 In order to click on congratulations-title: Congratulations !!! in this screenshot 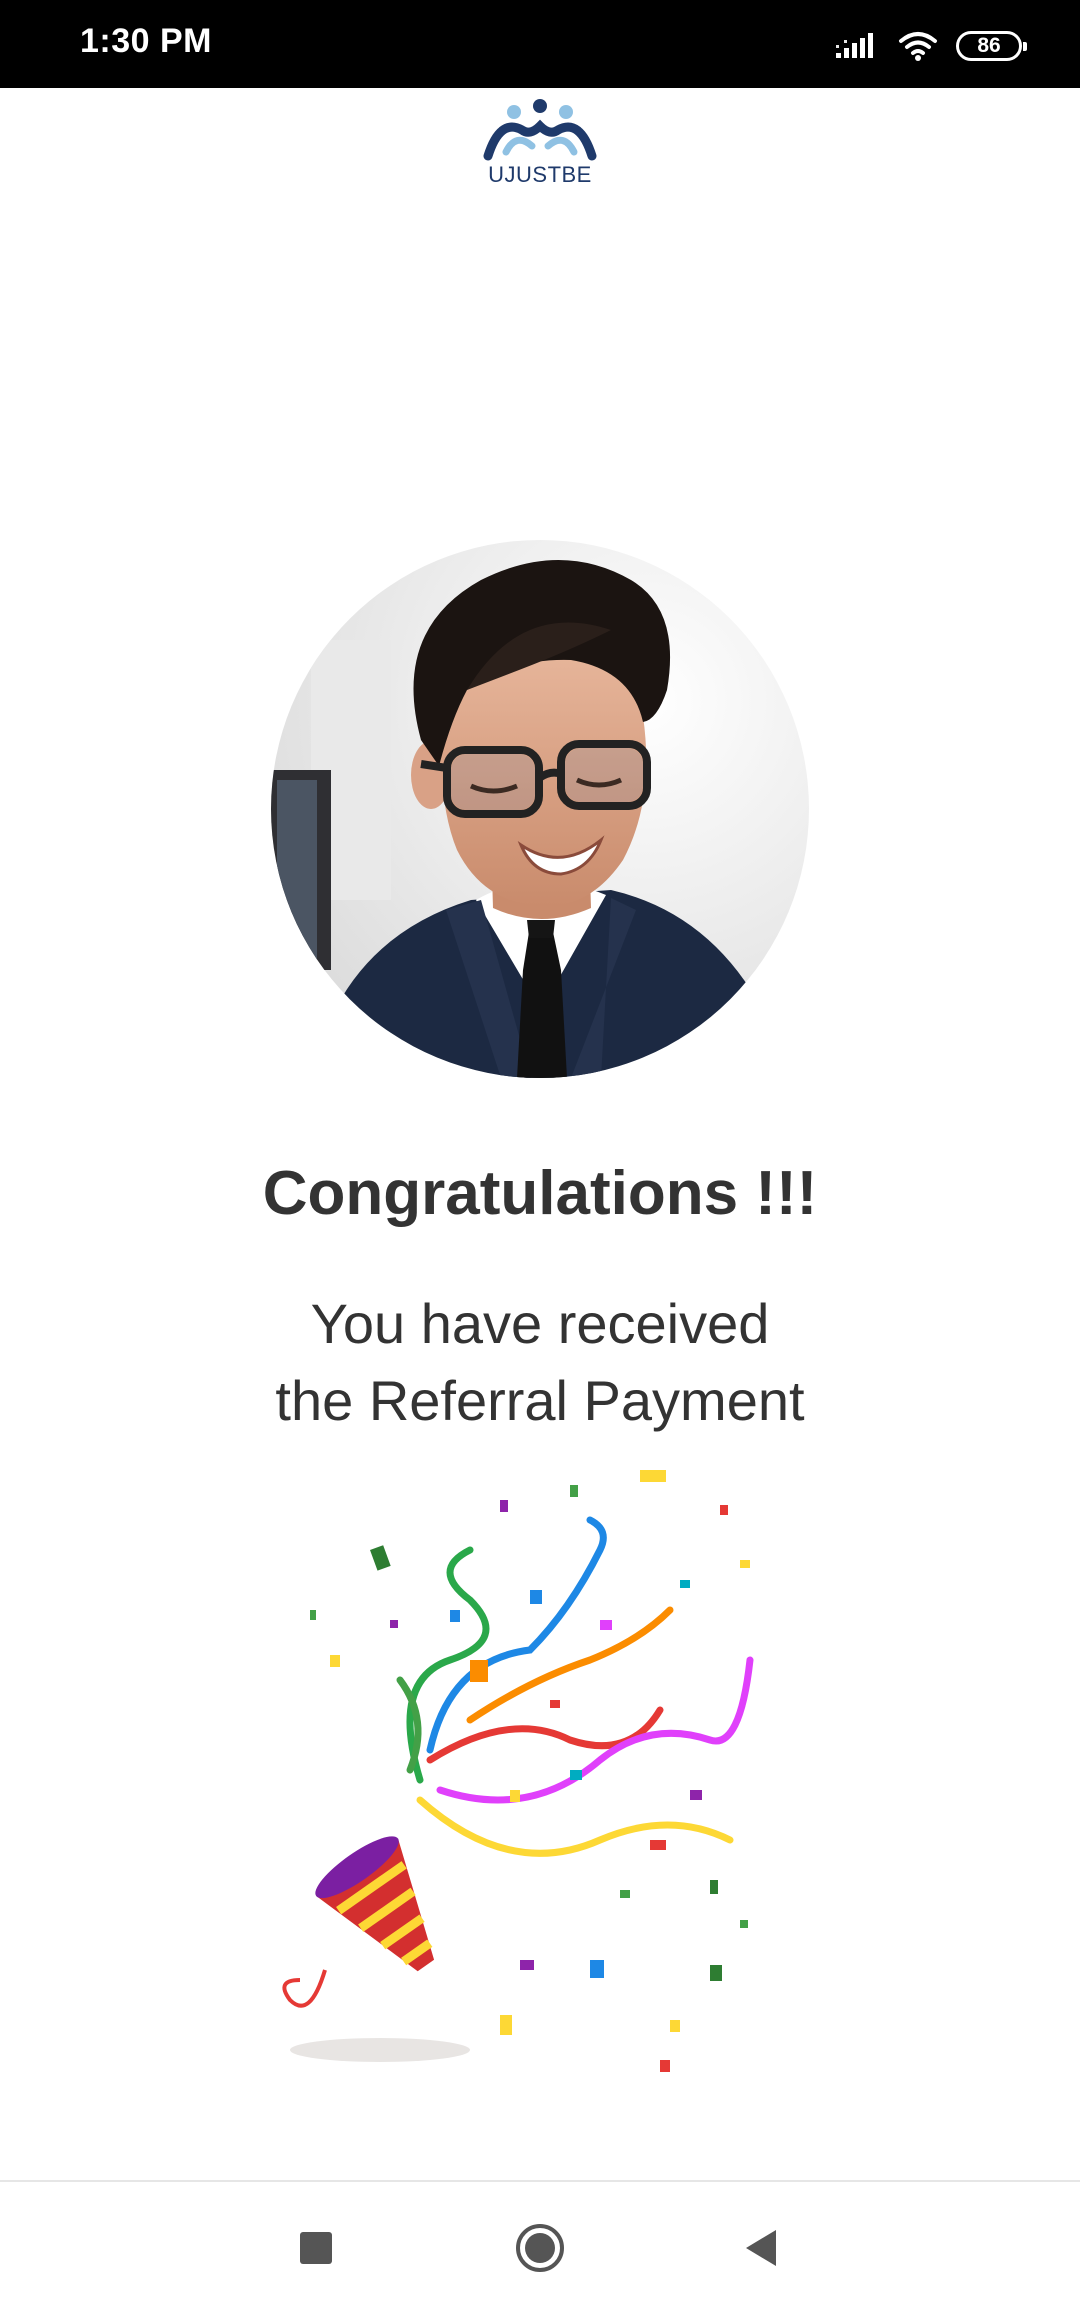, I will do `click(540, 1193)`.